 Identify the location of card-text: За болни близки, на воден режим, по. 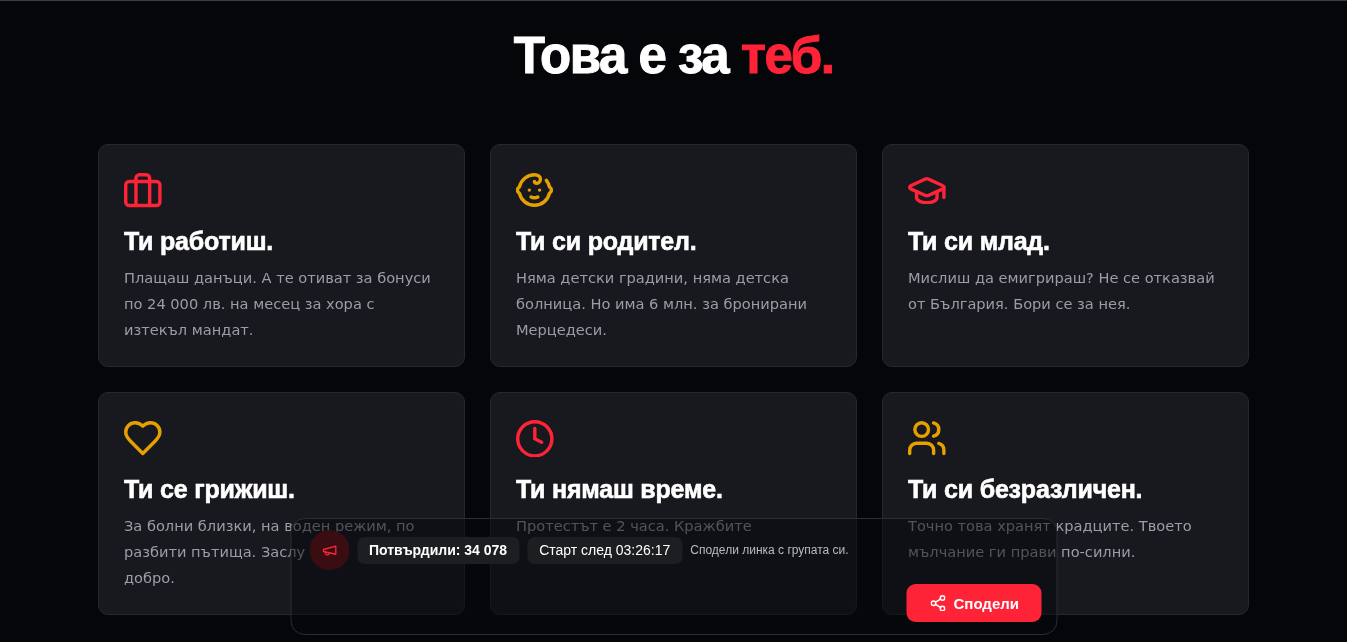
(269, 526).